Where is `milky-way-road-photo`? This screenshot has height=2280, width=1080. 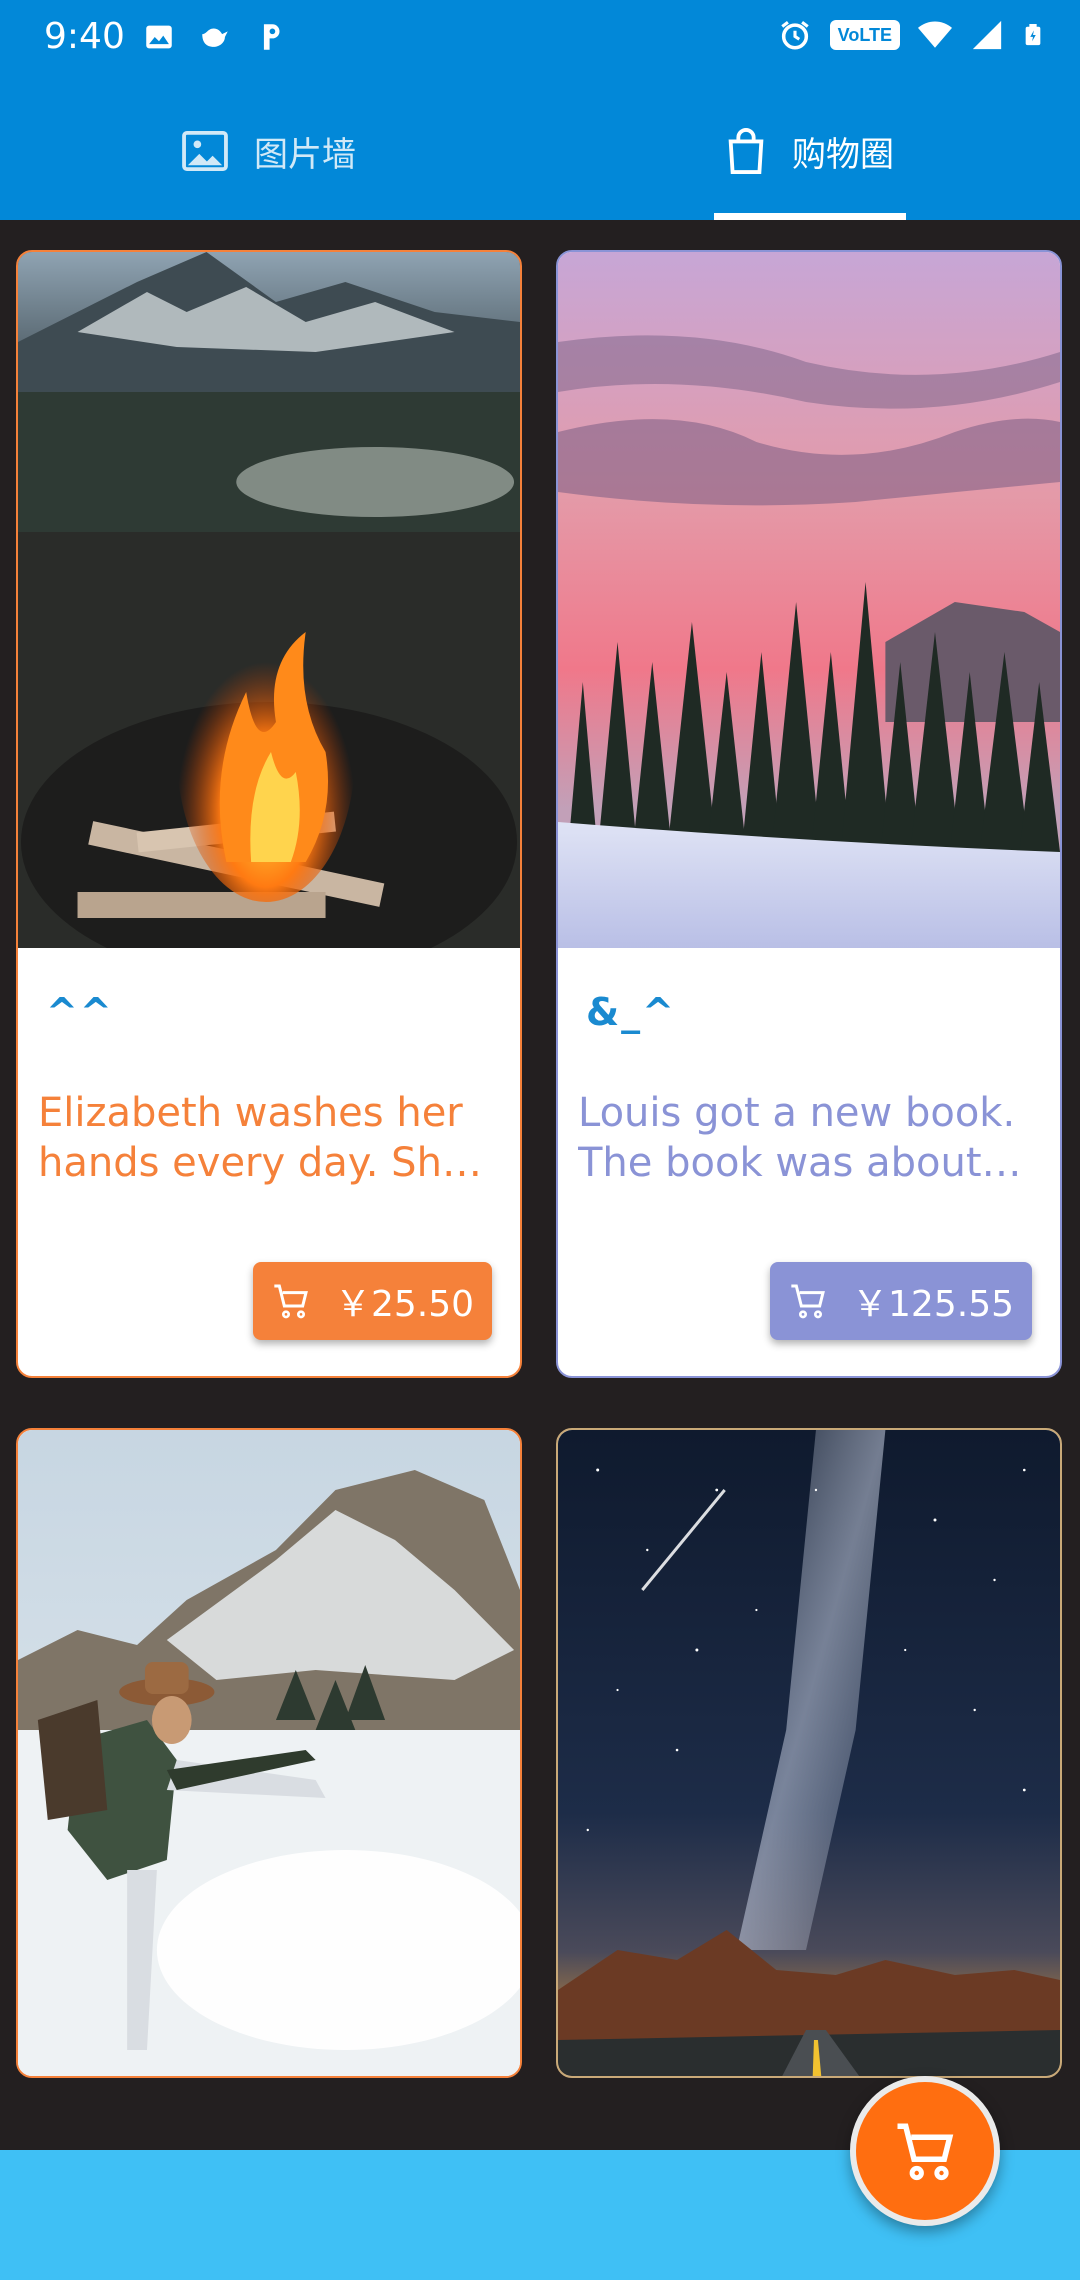 milky-way-road-photo is located at coordinates (809, 1753).